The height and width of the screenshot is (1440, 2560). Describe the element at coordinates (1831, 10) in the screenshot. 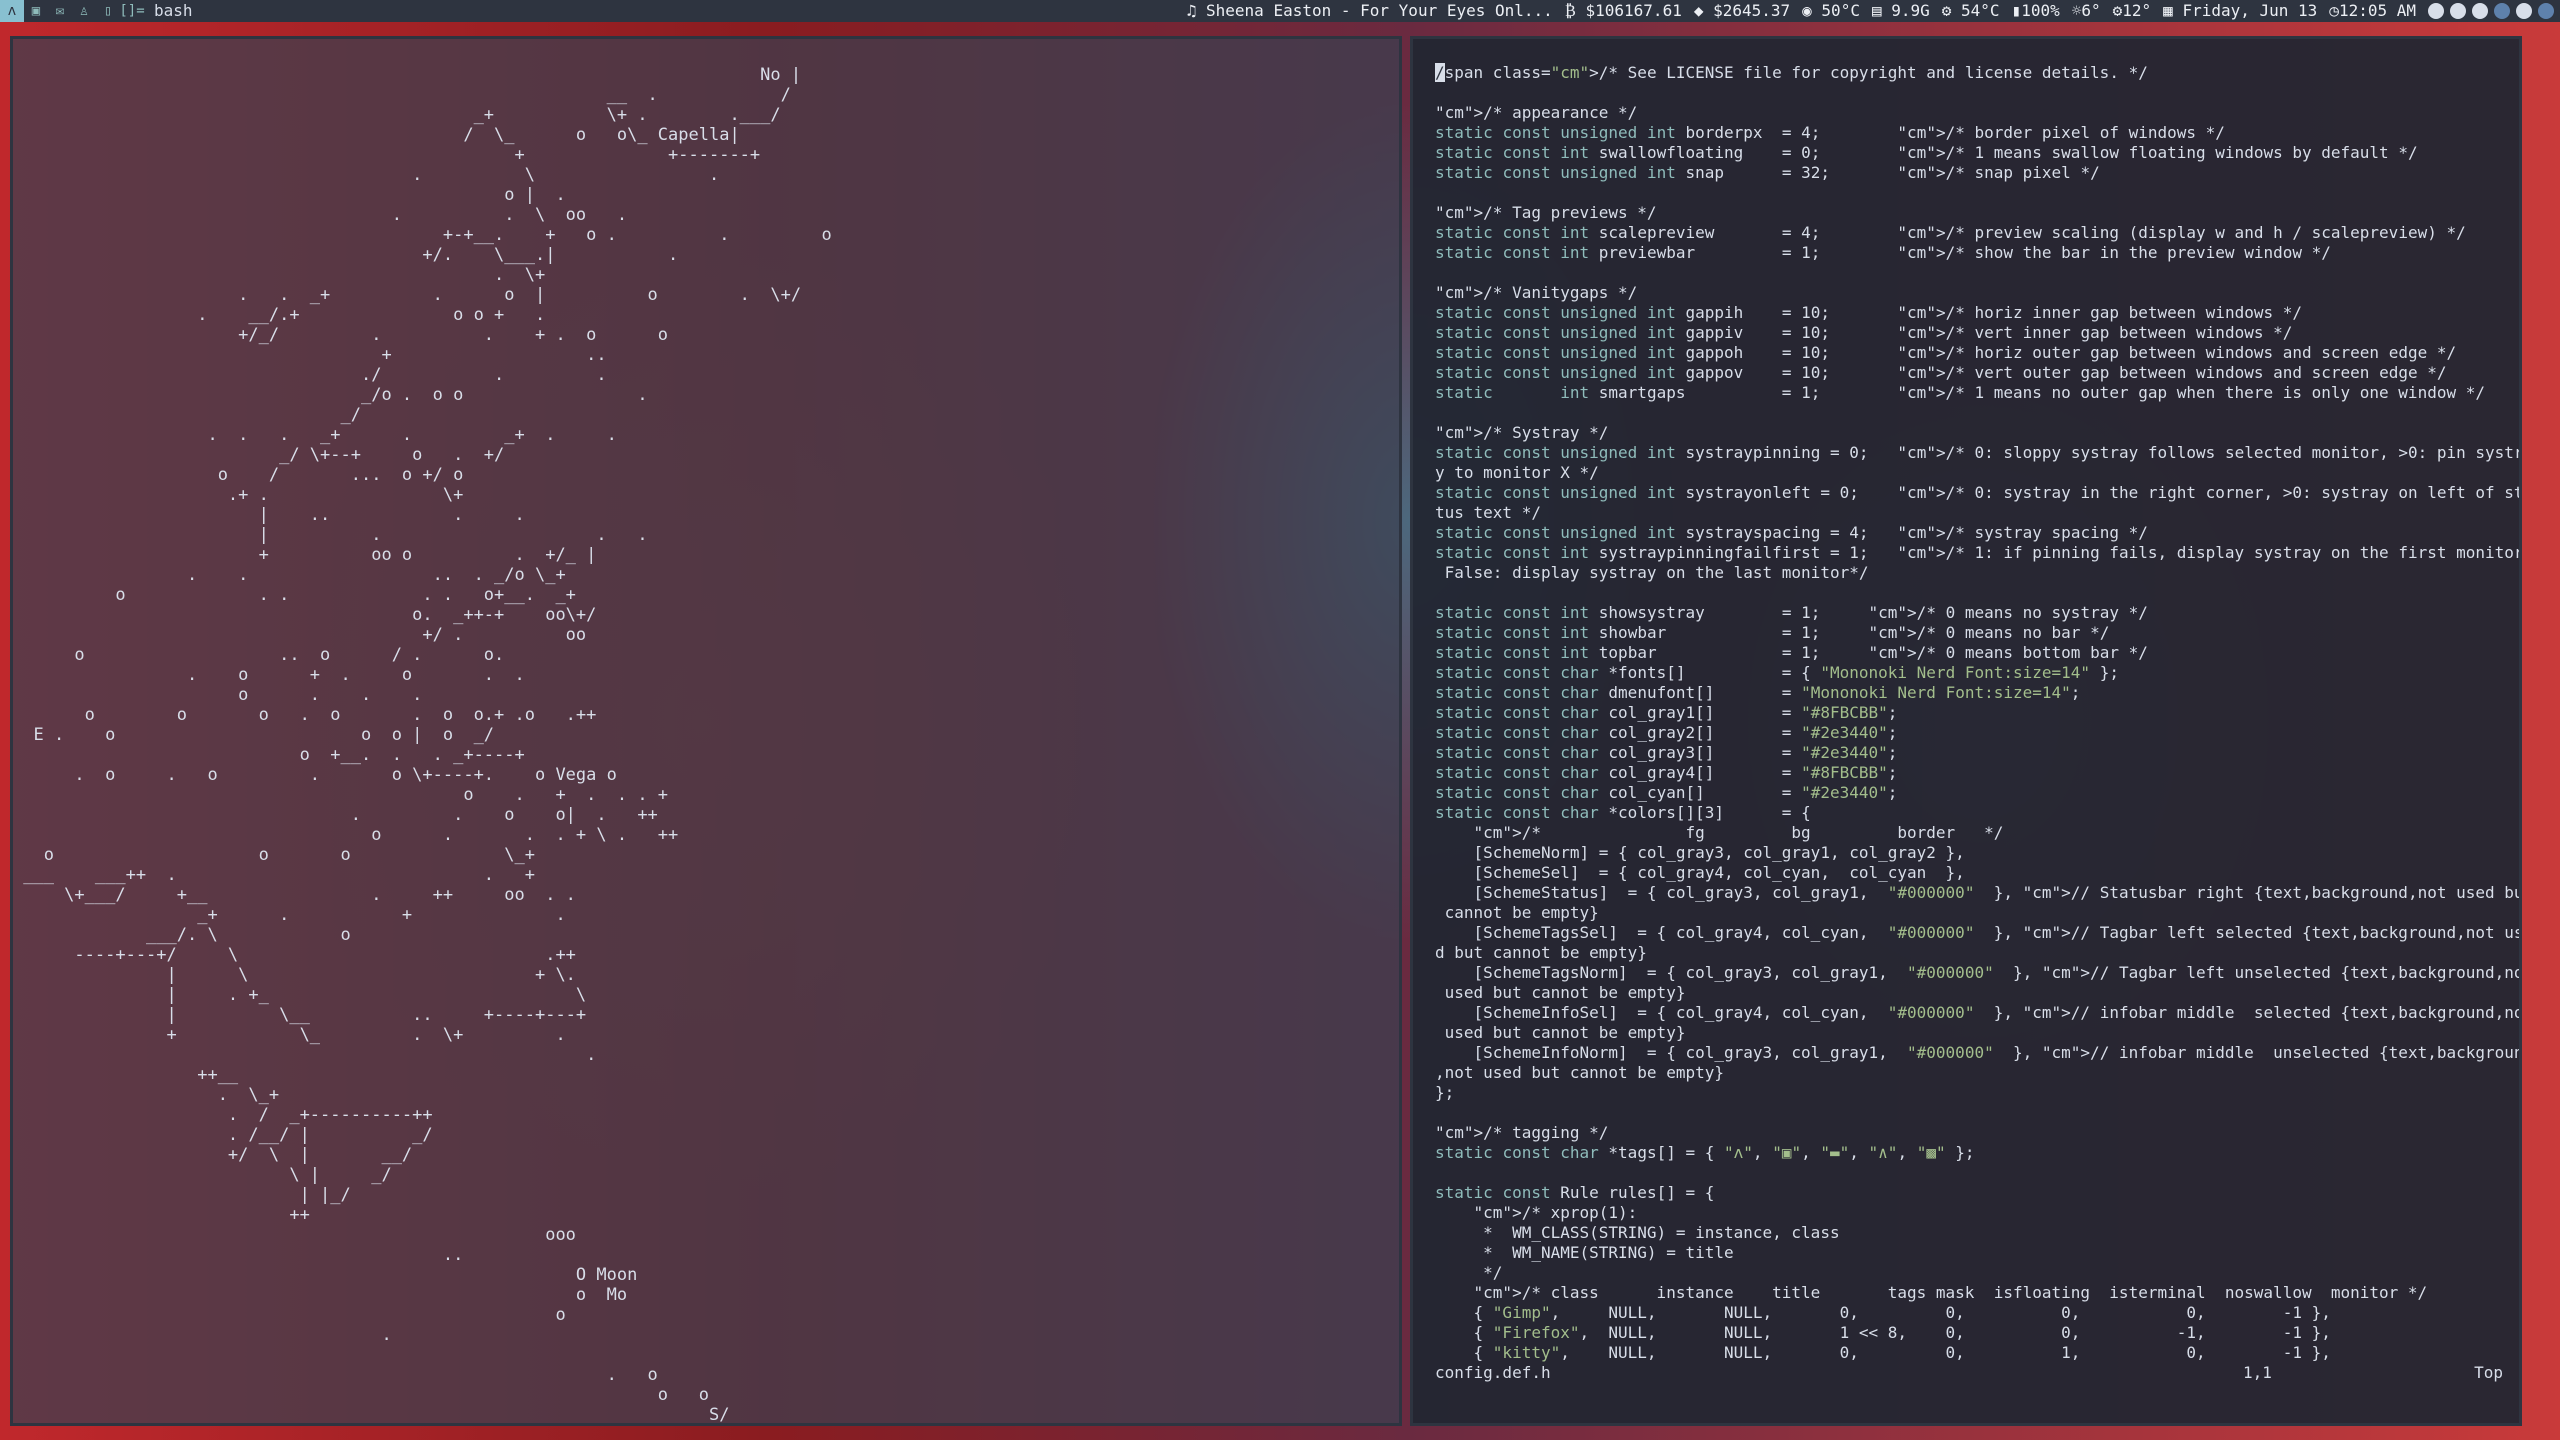

I see `cpu-temp: ◉ 50°C` at that location.